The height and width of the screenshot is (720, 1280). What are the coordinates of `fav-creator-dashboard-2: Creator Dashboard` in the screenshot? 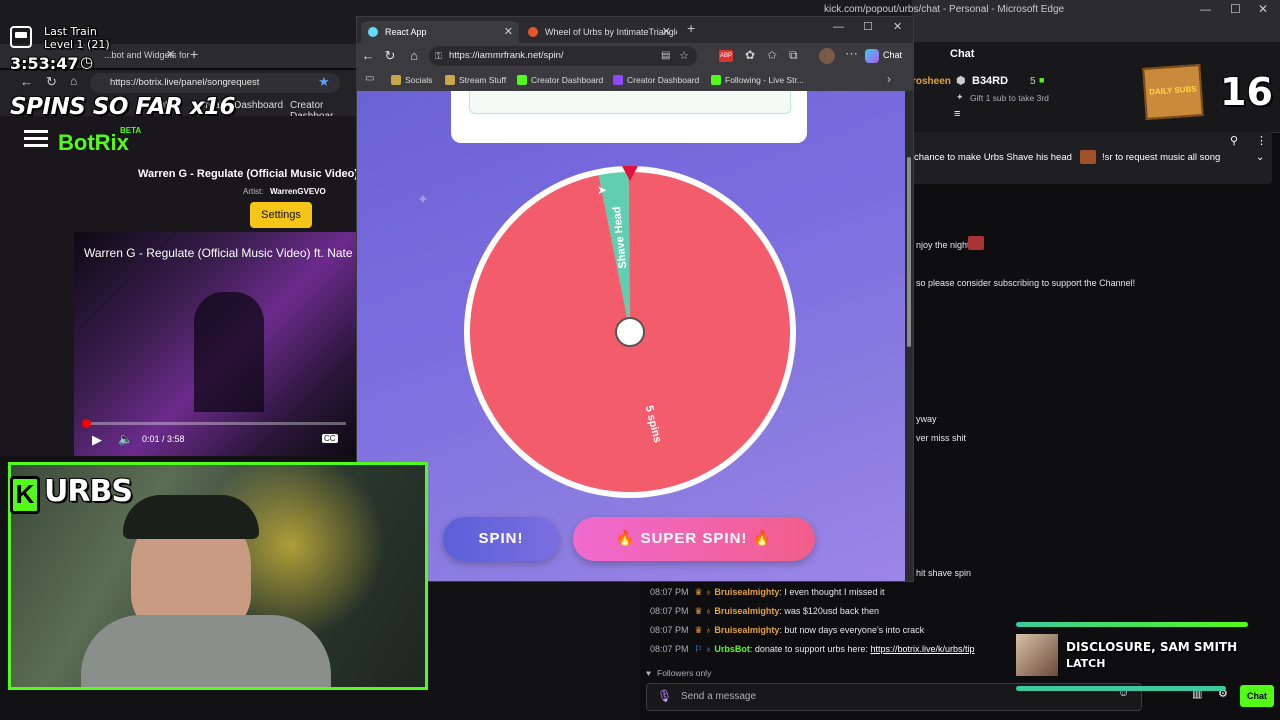 It's located at (656, 80).